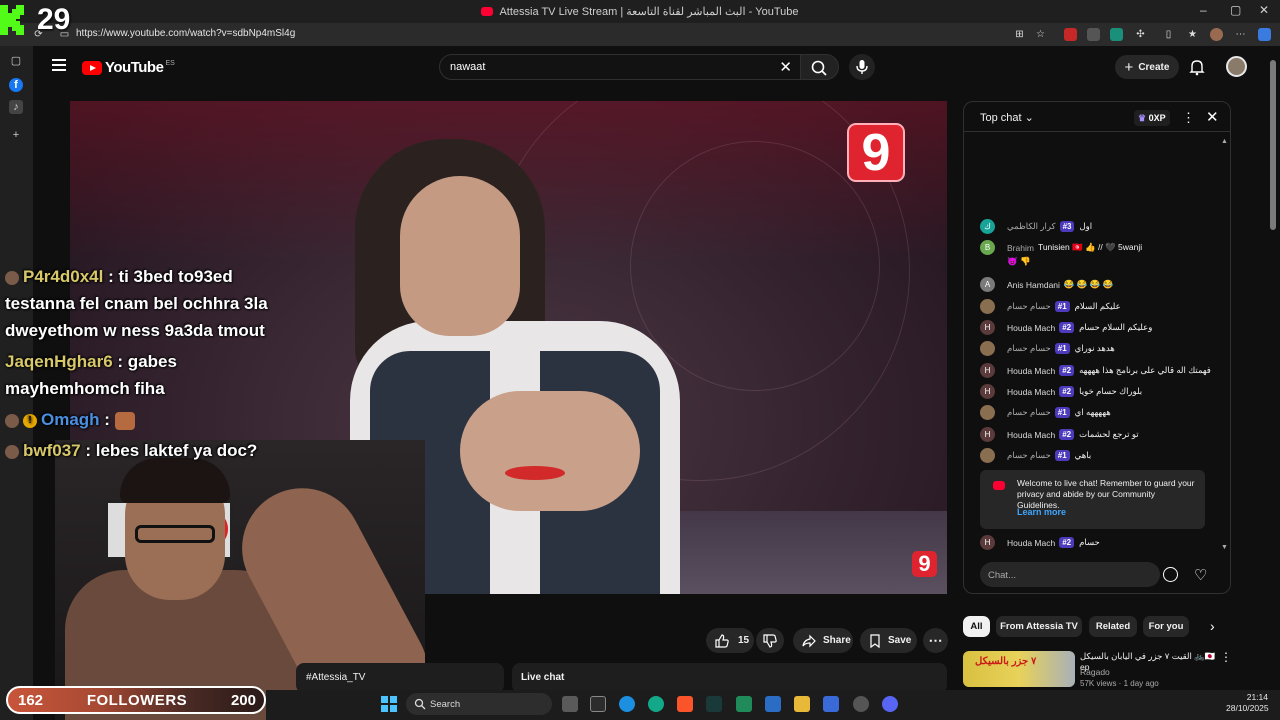  I want to click on chip-all: All, so click(976, 626).